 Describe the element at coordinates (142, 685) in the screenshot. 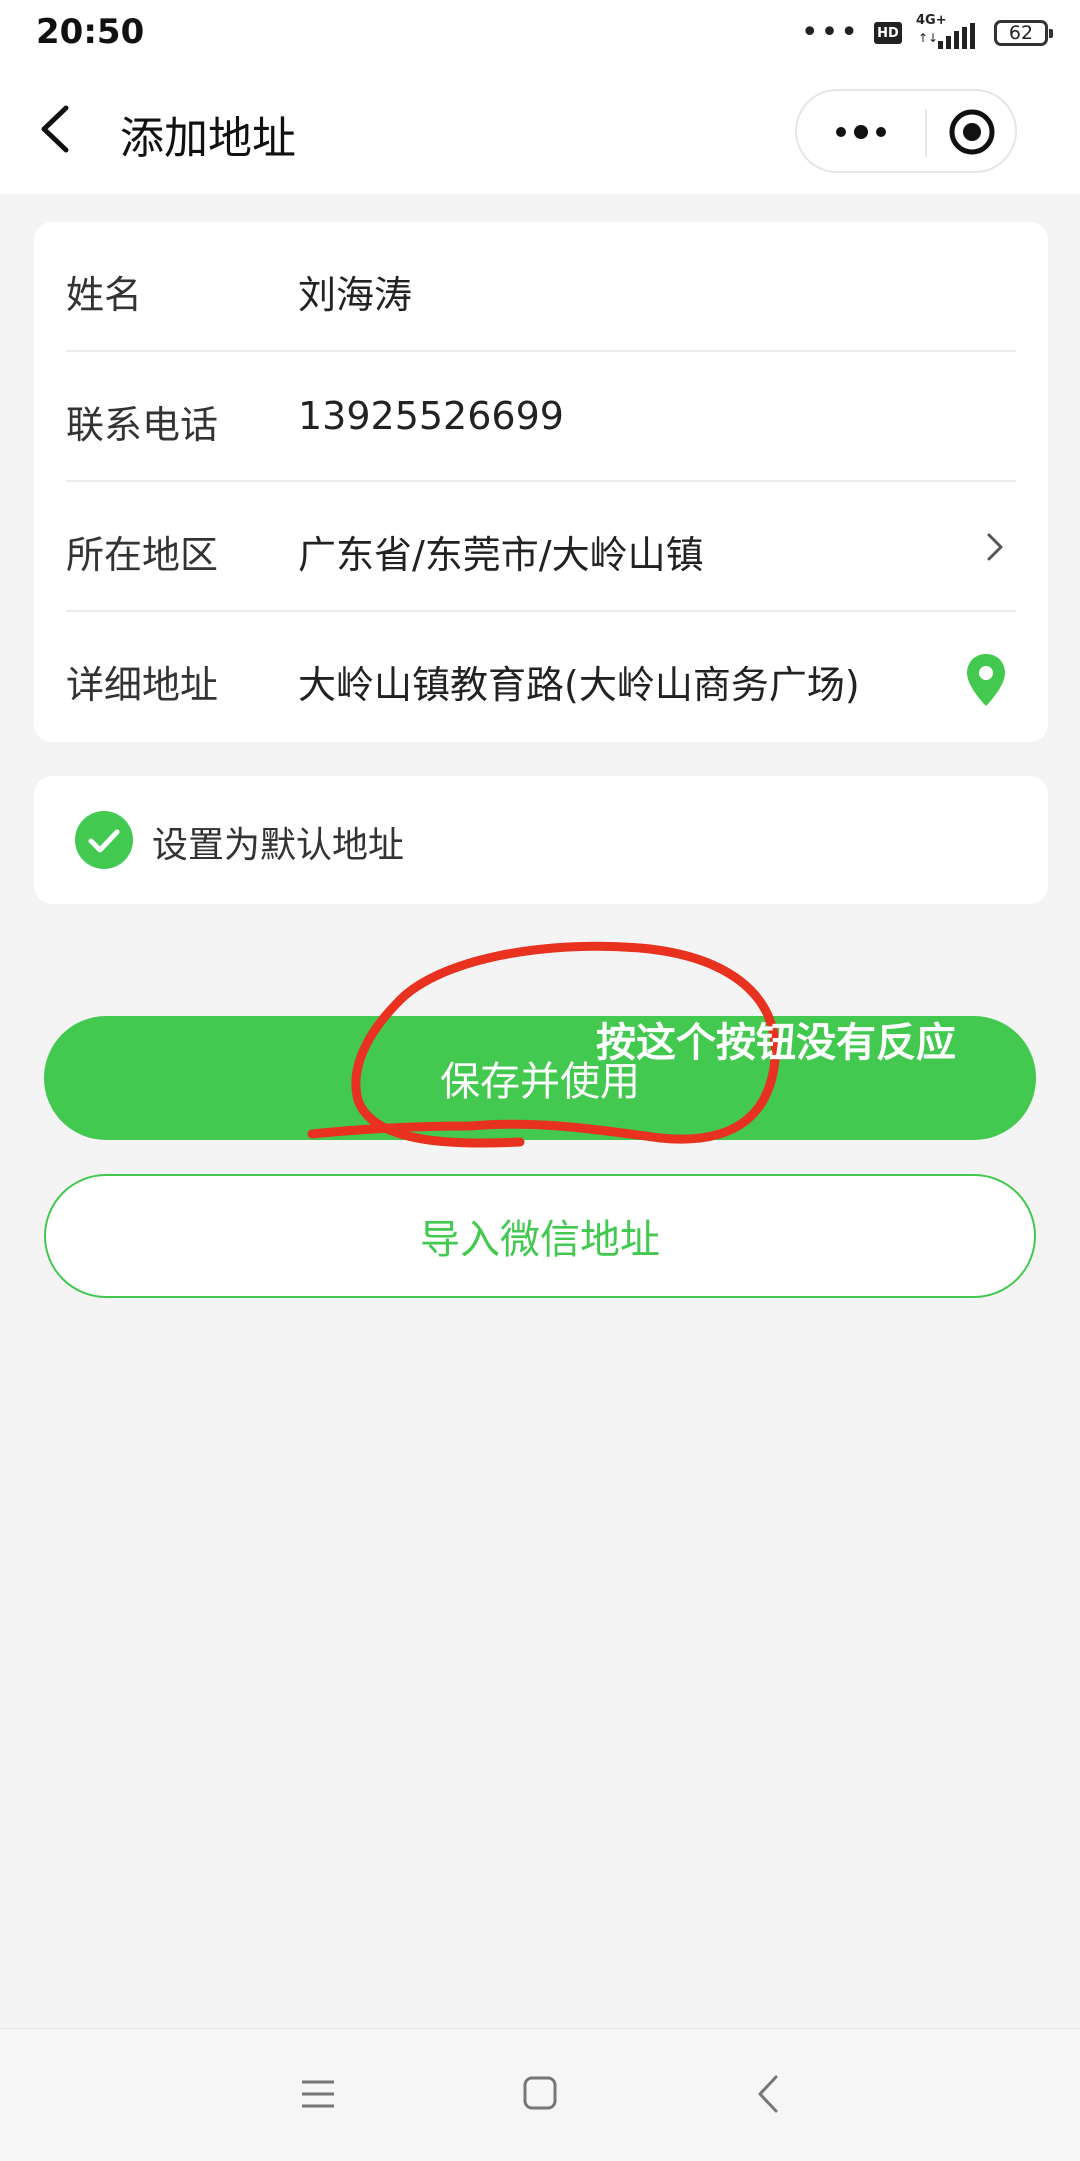

I see `detail-address-label: 详细地址` at that location.